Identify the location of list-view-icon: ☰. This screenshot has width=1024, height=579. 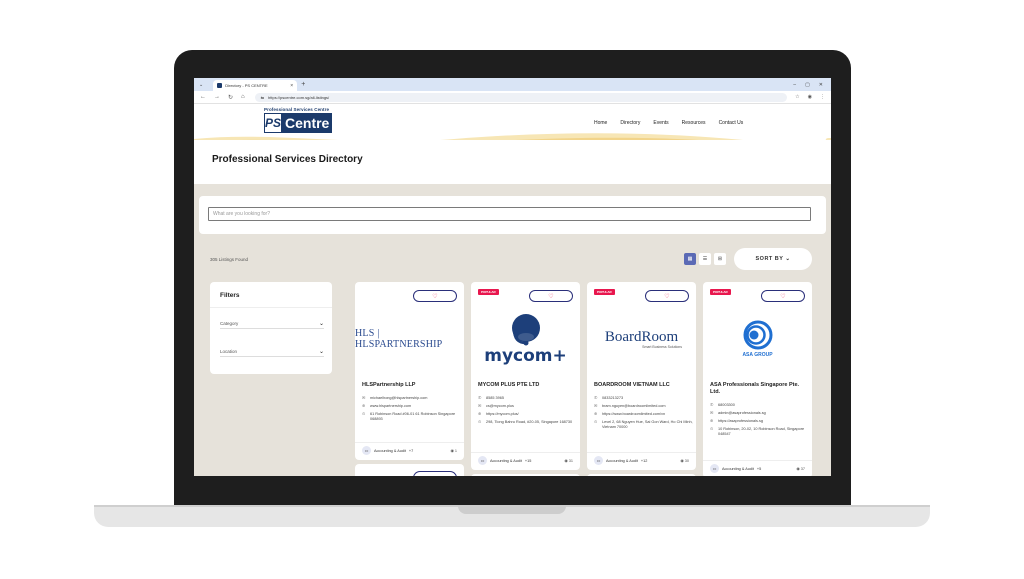
(705, 259).